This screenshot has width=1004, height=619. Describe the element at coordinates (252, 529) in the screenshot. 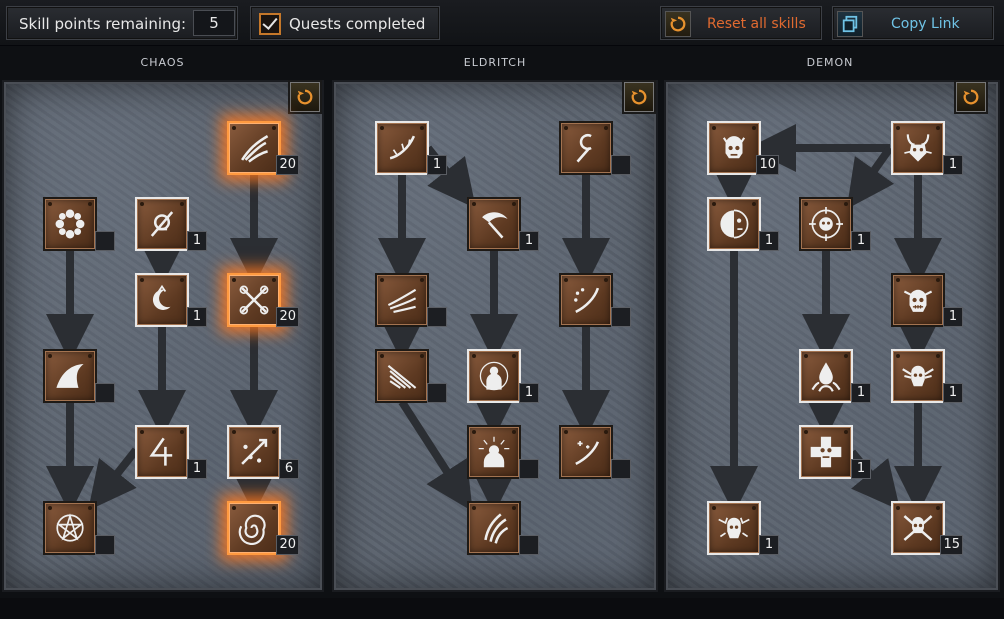

I see `spiral-vortex-icon` at that location.